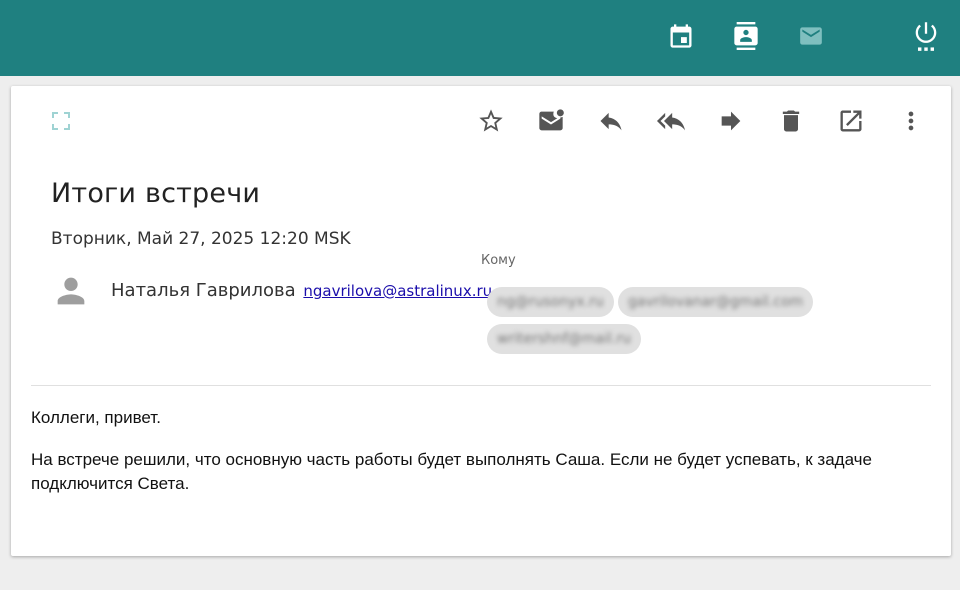  What do you see at coordinates (397, 291) in the screenshot?
I see `sender-email-link: ngavrilova@astralinux.ru` at bounding box center [397, 291].